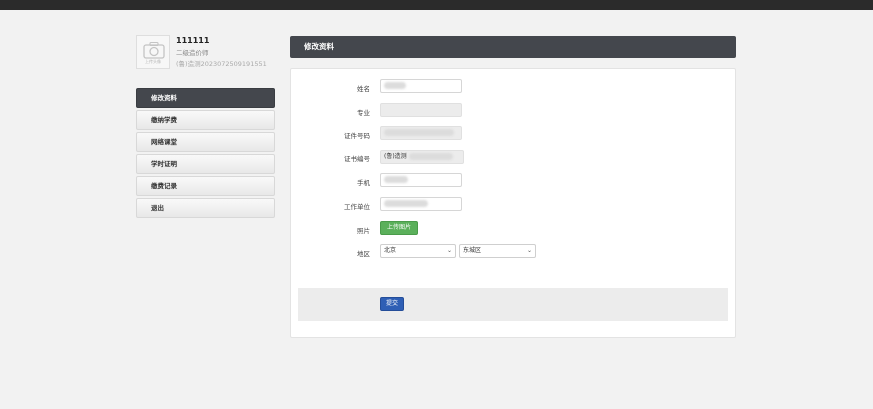 This screenshot has height=409, width=873. What do you see at coordinates (390, 250) in the screenshot?
I see `province-value: 北京` at bounding box center [390, 250].